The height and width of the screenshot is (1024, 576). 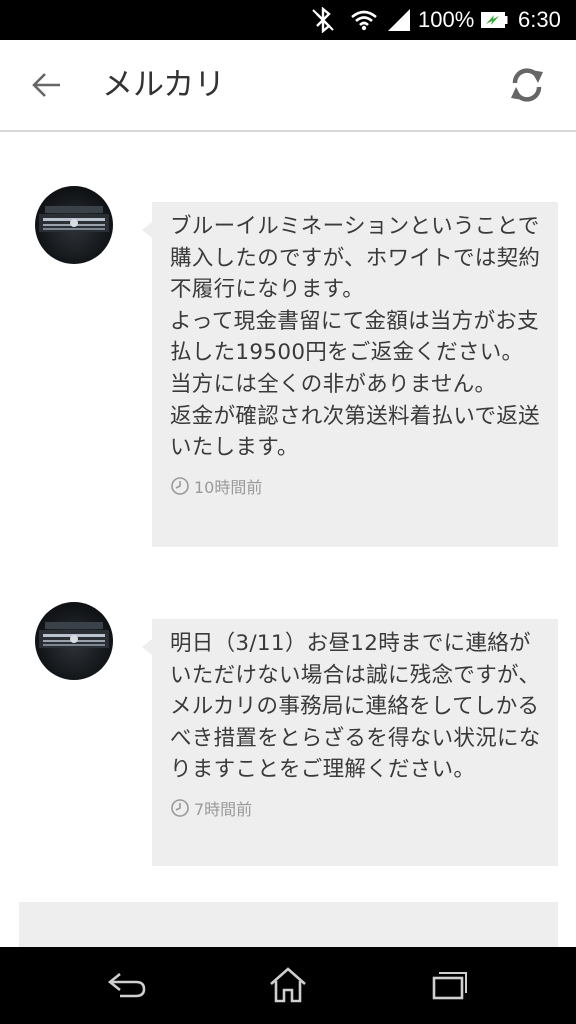 I want to click on nav-recent-apps-button, so click(x=448, y=985).